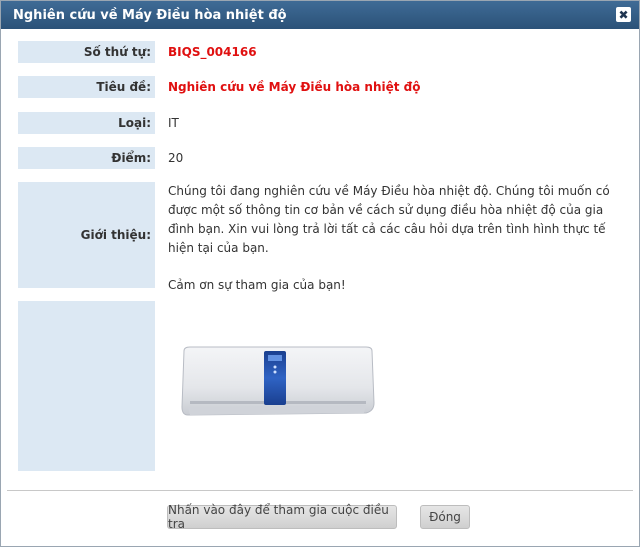 This screenshot has width=640, height=547. Describe the element at coordinates (278, 381) in the screenshot. I see `air-conditioner-image` at that location.